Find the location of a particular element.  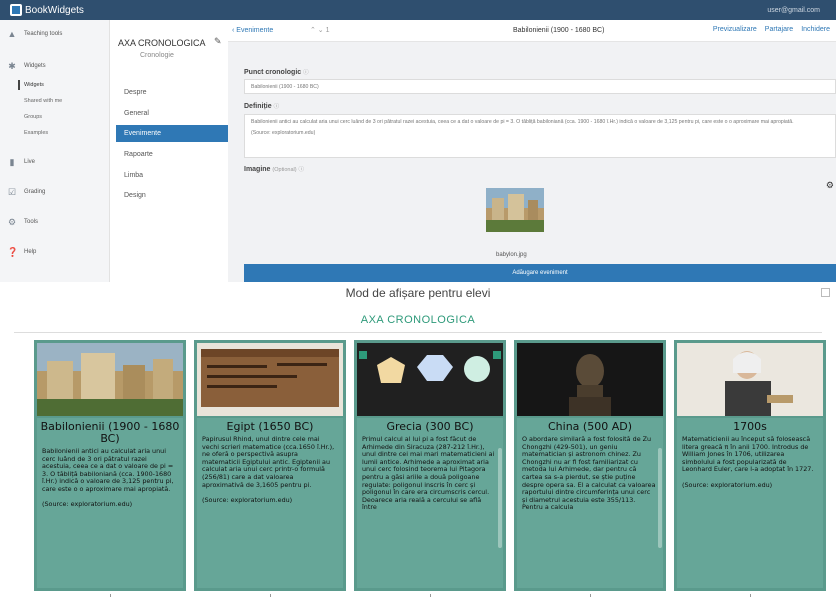

menu-general: General is located at coordinates (172, 113).